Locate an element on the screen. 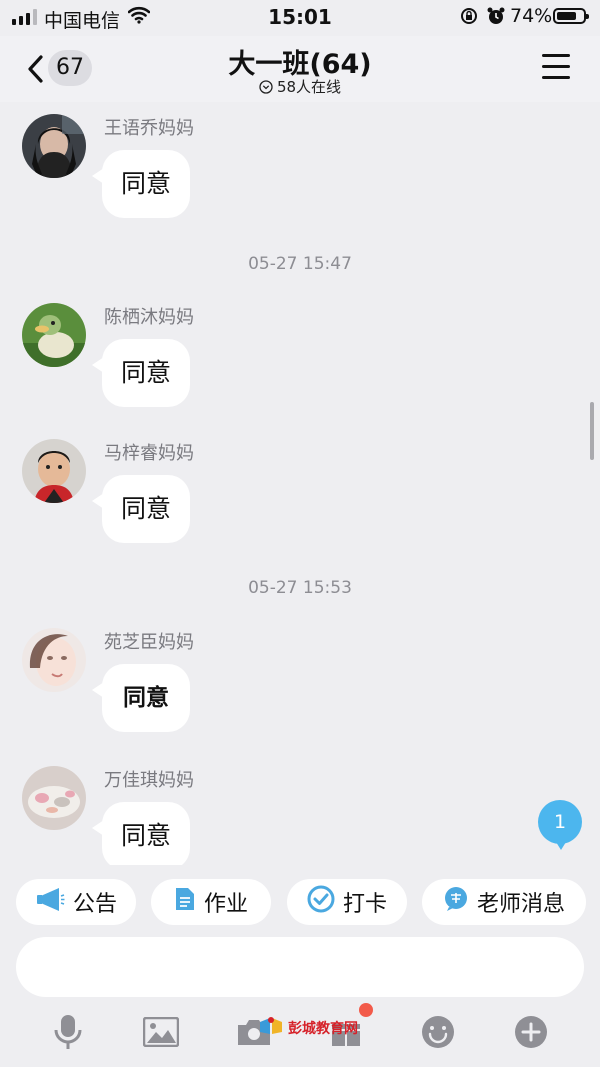 The height and width of the screenshot is (1067, 600). notification-dot is located at coordinates (366, 1010).